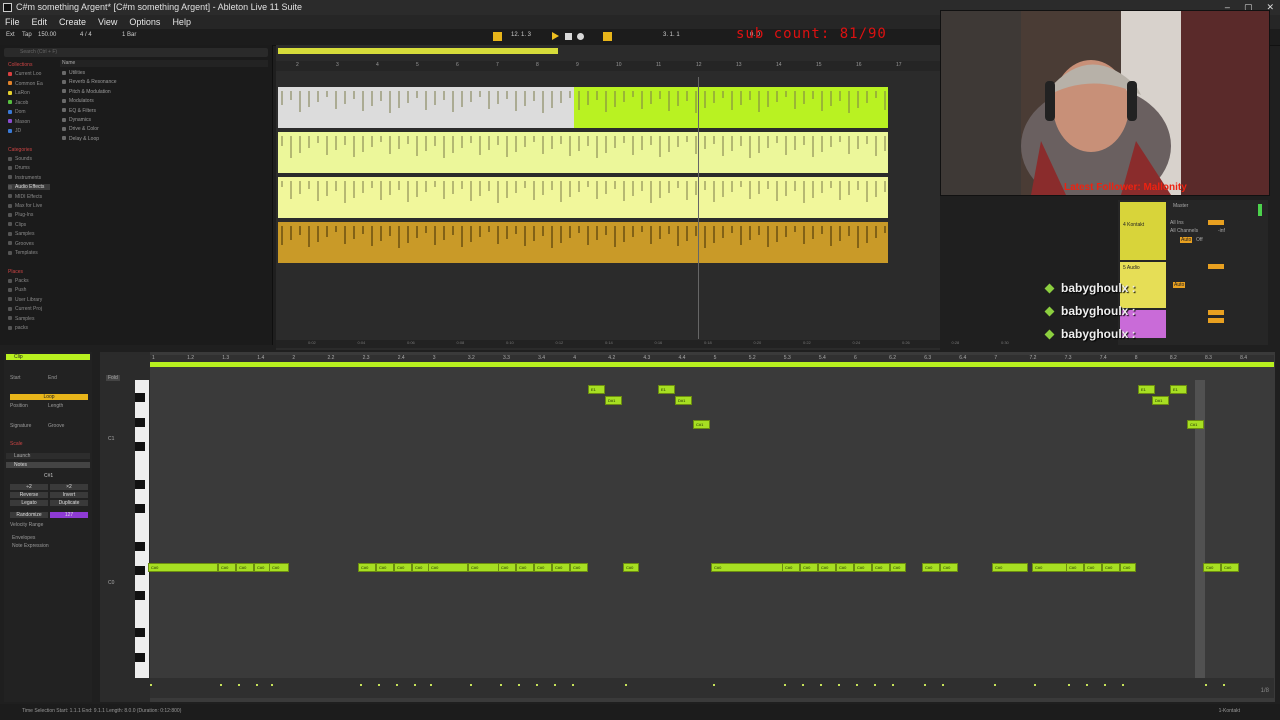 Image resolution: width=1280 pixels, height=720 pixels. Describe the element at coordinates (1221, 231) in the screenshot. I see `volume-readout: -inf` at that location.